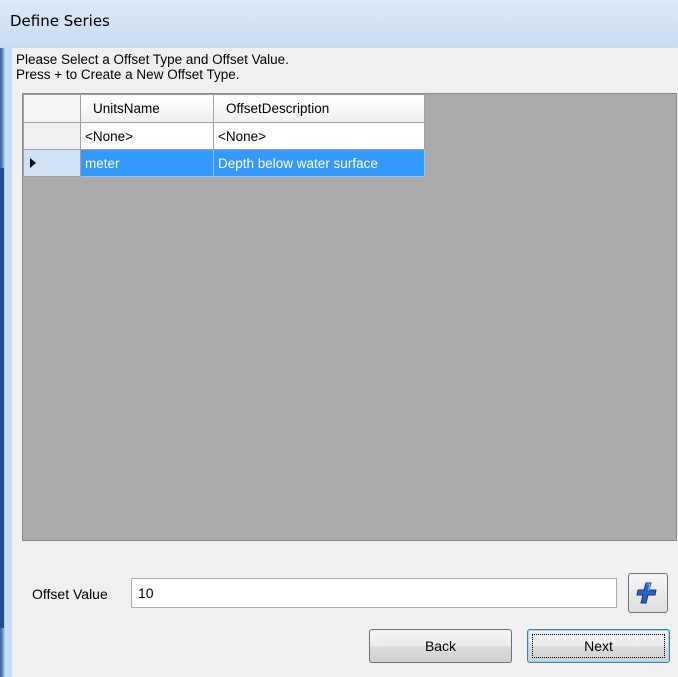  Describe the element at coordinates (60, 21) in the screenshot. I see `window-title: Define Series` at that location.